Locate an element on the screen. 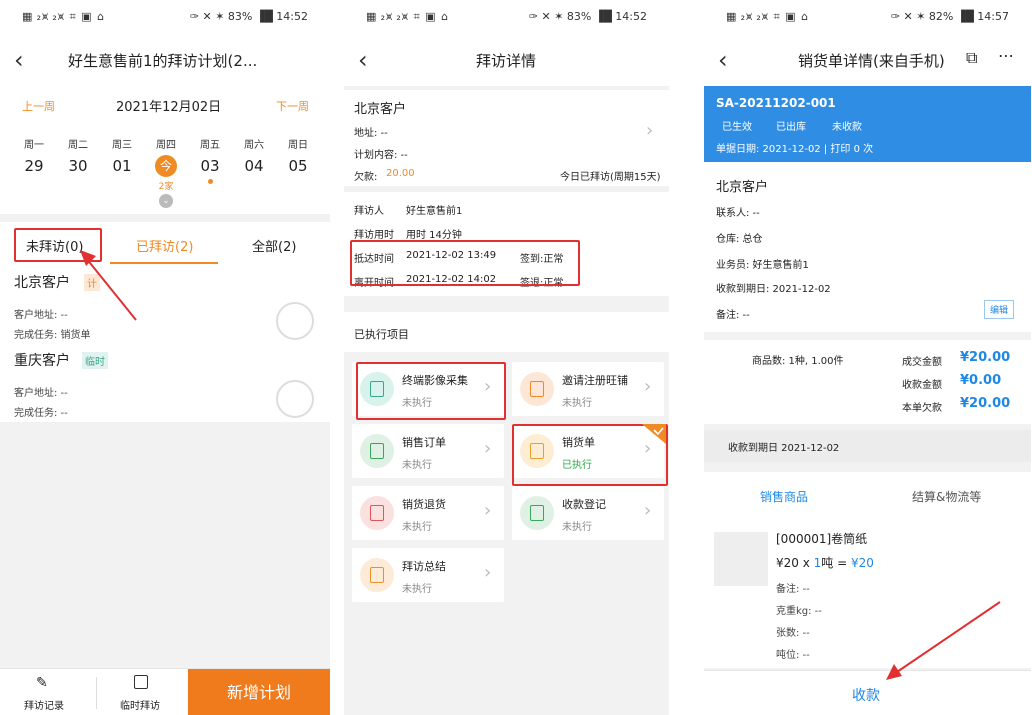  share-icon: ⧉ is located at coordinates (971, 58).